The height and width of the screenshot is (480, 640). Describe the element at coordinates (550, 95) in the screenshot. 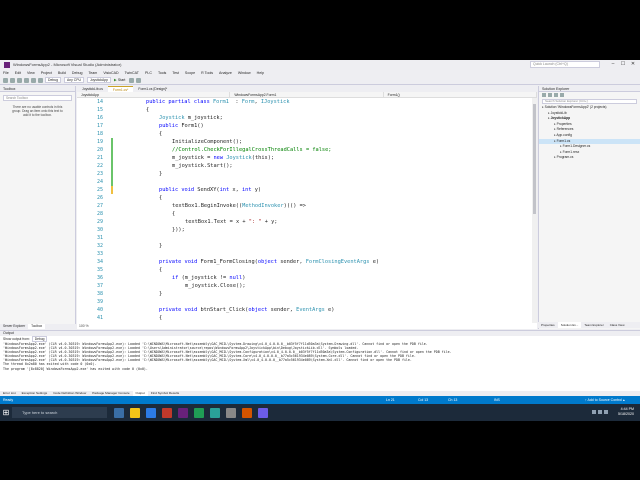

I see `sync-icon` at that location.